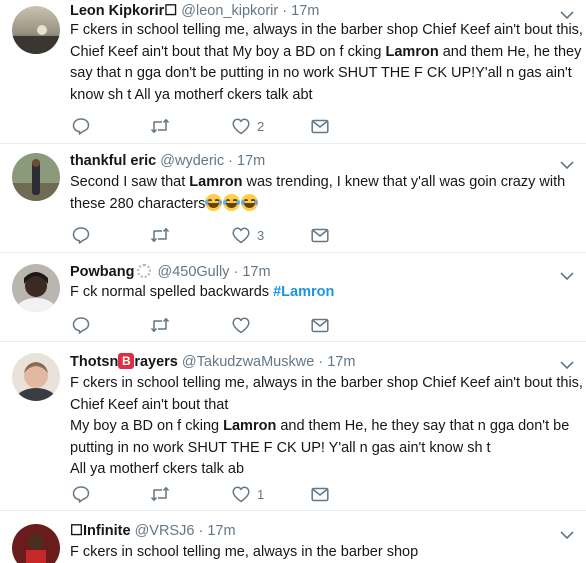 This screenshot has height=563, width=586. What do you see at coordinates (113, 161) in the screenshot?
I see `display-name: thankful eric` at bounding box center [113, 161].